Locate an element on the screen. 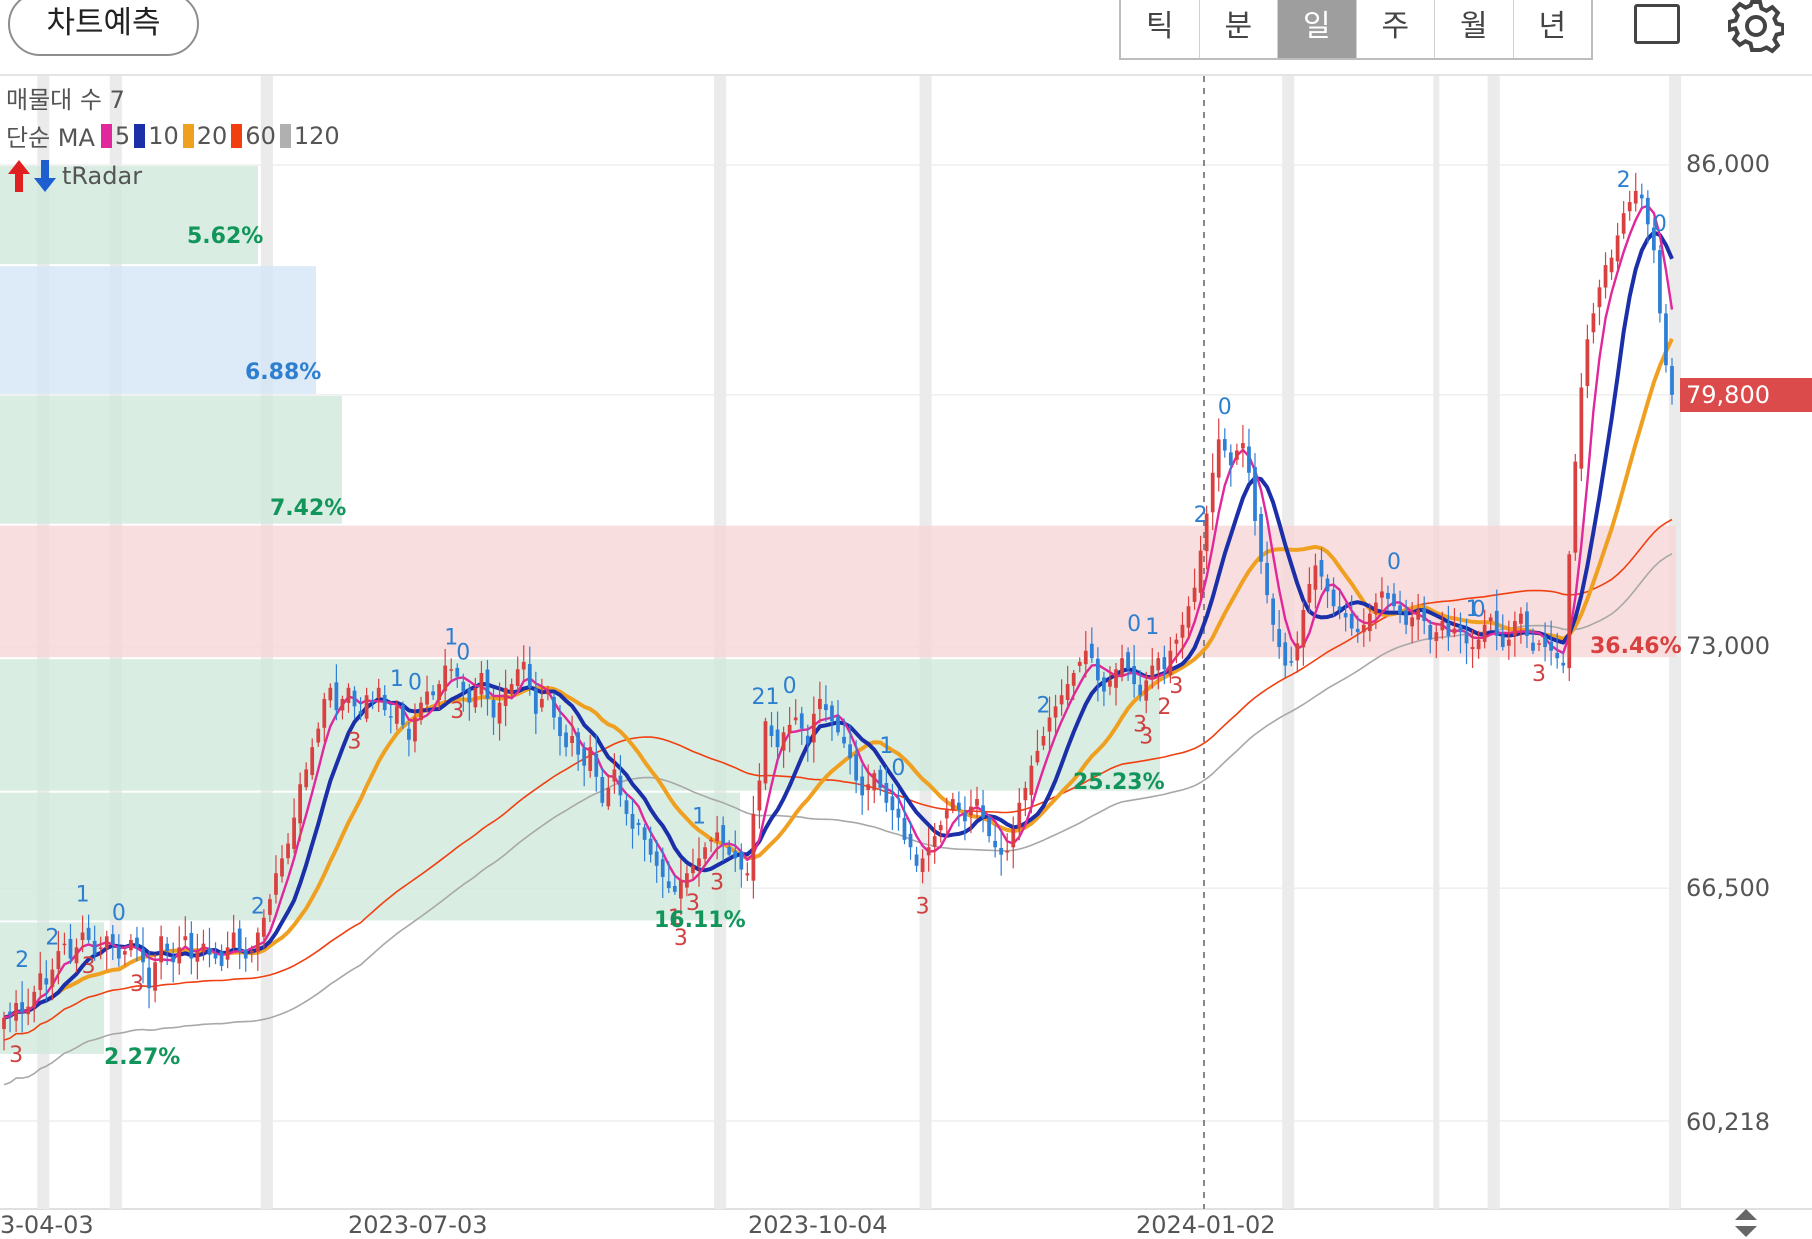  period-minute-tab: 분 is located at coordinates (1239, 29).